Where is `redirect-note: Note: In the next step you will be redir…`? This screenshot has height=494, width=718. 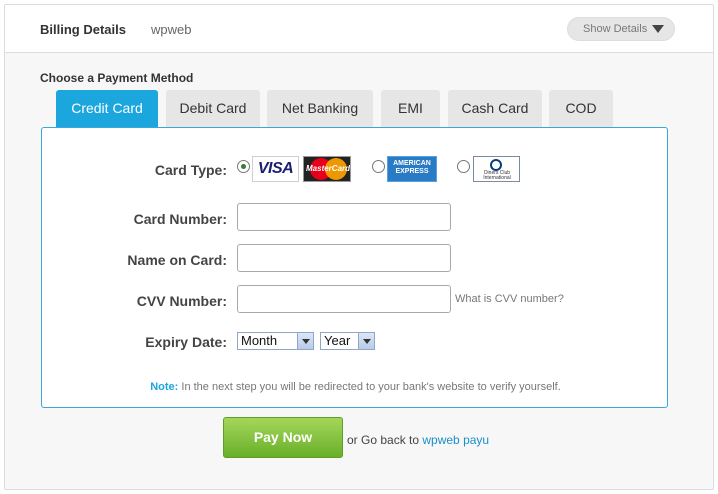
redirect-note: Note: In the next step you will be redir… is located at coordinates (355, 387).